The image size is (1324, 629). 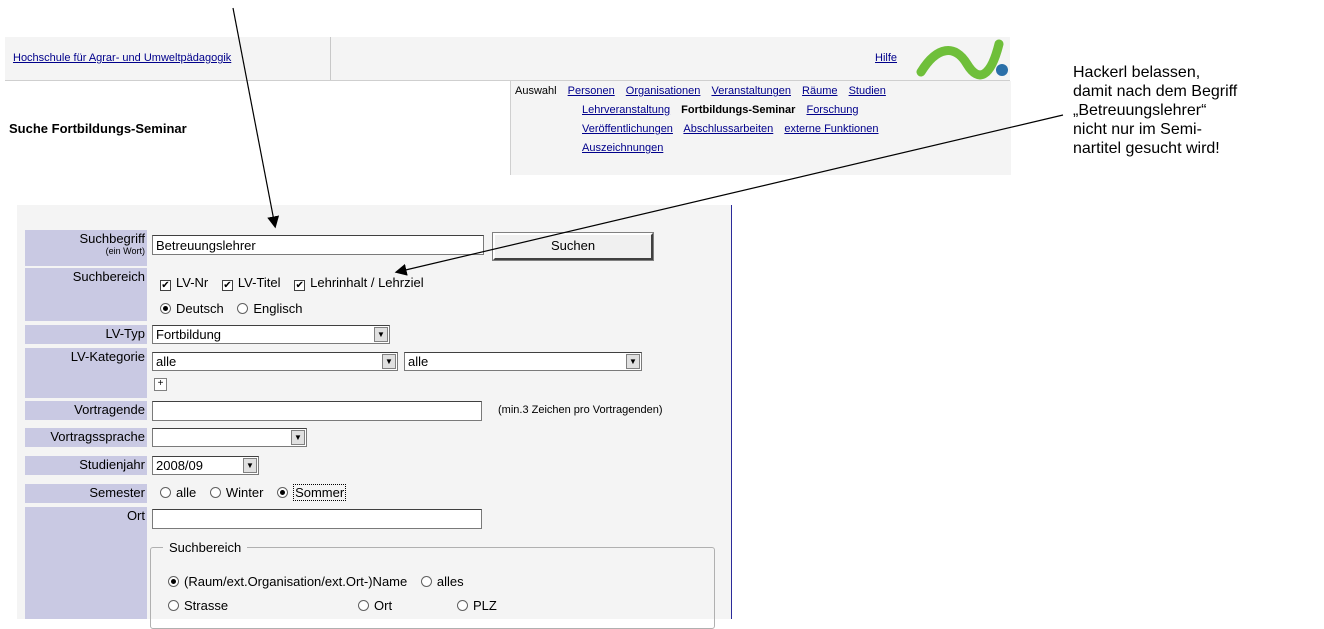 What do you see at coordinates (192, 308) in the screenshot?
I see `radio-deutsch: Deutsch` at bounding box center [192, 308].